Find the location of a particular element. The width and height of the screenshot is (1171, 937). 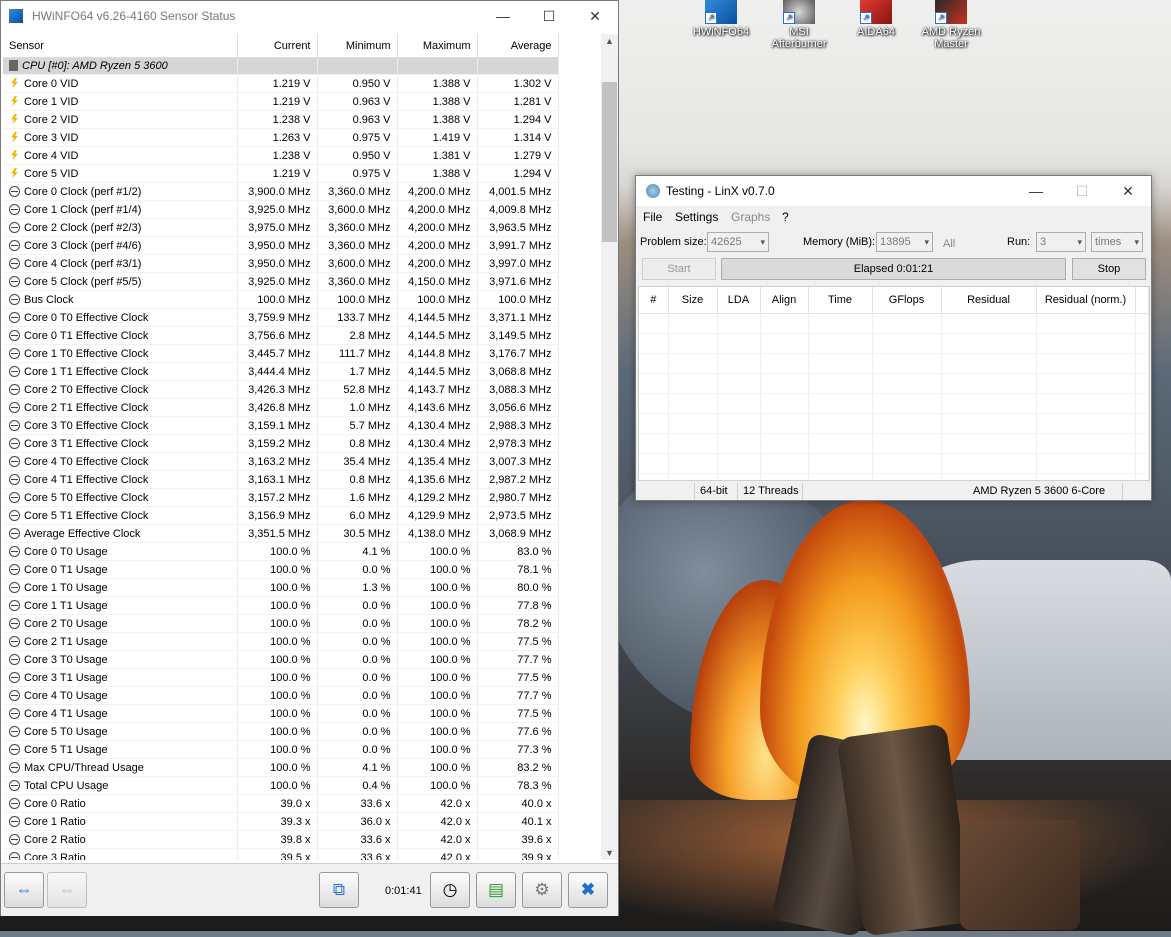

table-row: Core 0 VID 1.219 V 0.950 V 1.388 V 1.302 V is located at coordinates (281, 83).